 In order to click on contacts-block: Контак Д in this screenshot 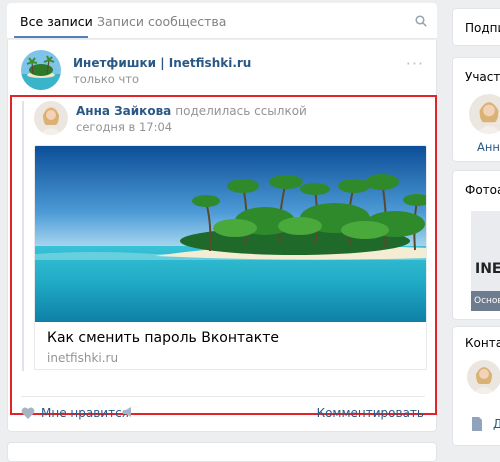, I will do `click(476, 386)`.